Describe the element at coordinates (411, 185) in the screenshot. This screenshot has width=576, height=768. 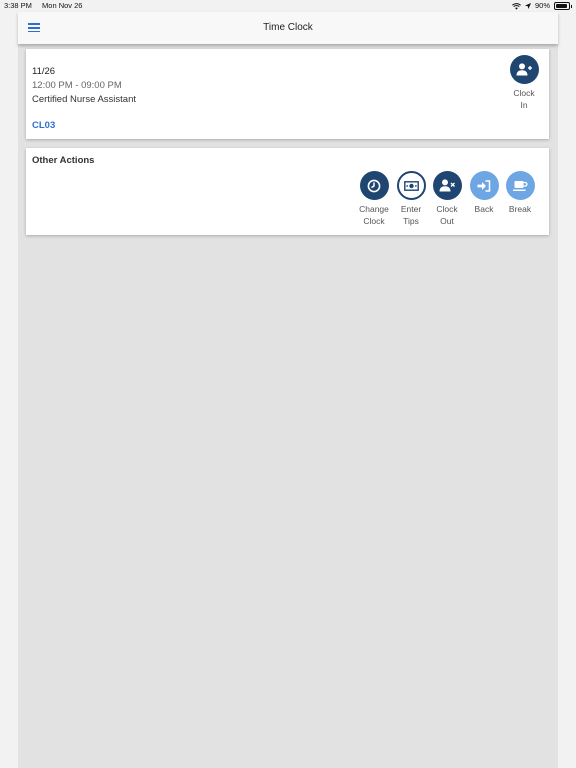
I see `money-icon` at that location.